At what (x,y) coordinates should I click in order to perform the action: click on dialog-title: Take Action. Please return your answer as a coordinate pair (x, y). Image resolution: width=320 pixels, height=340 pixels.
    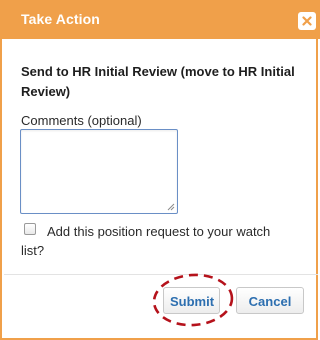
    Looking at the image, I should click on (60, 19).